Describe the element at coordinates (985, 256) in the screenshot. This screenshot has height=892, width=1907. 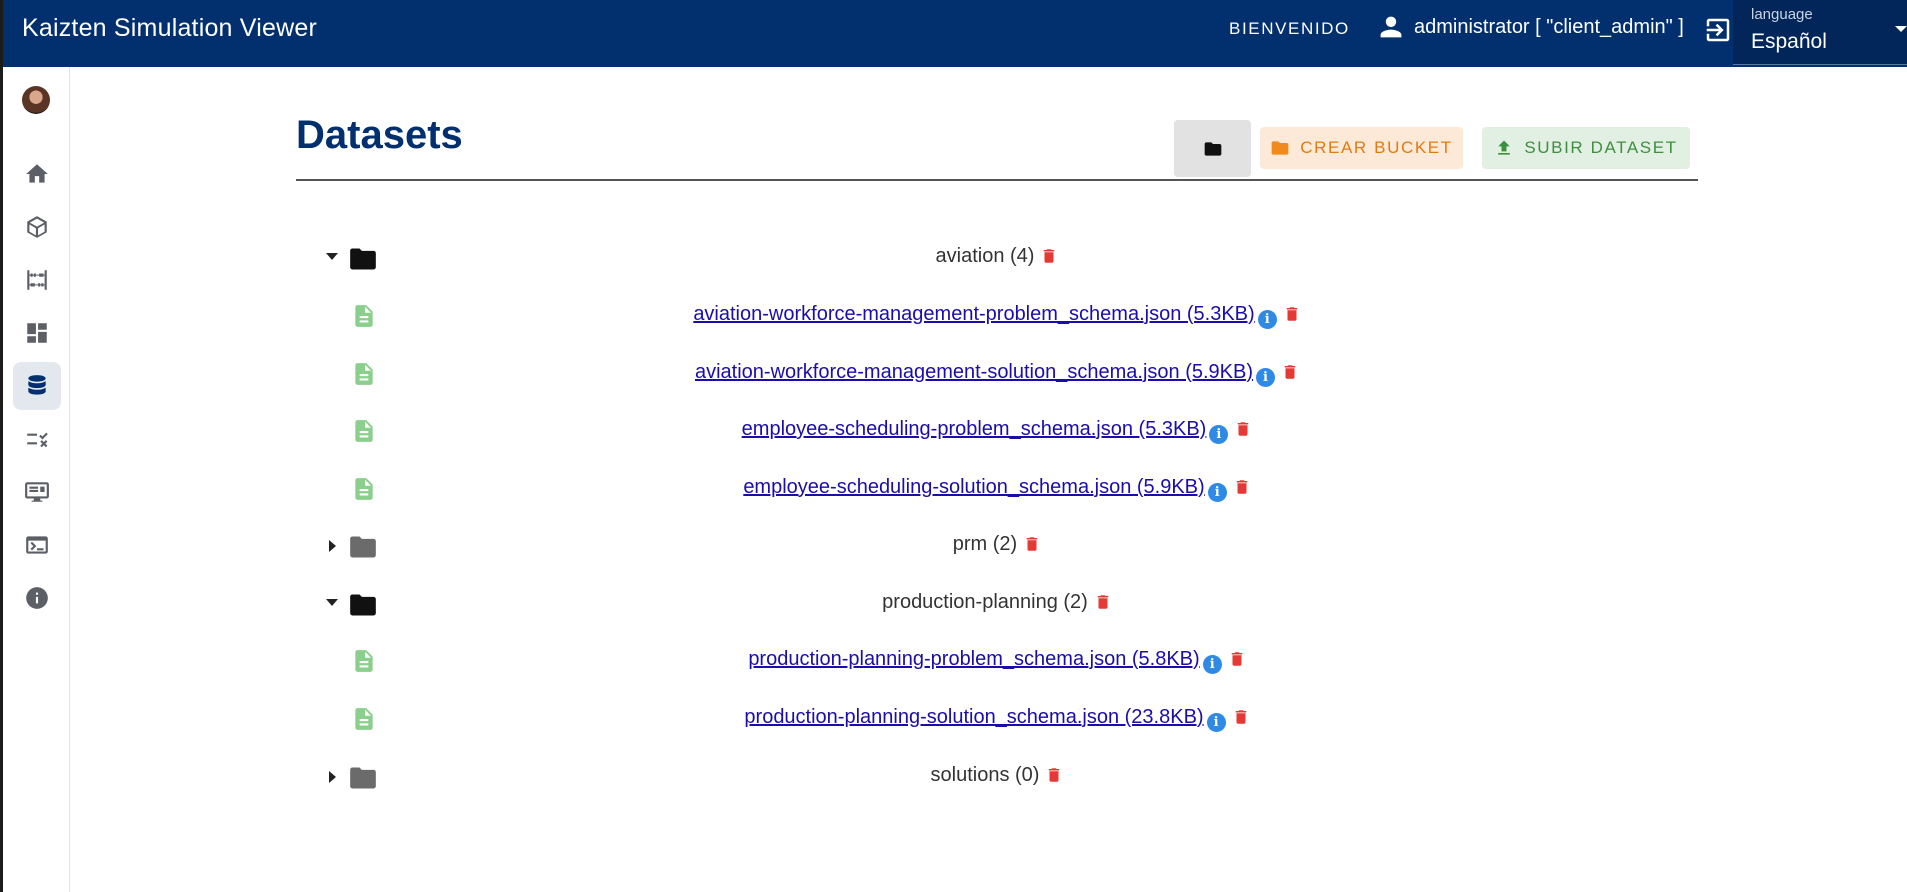
I see `folder-label: aviation (4)` at that location.